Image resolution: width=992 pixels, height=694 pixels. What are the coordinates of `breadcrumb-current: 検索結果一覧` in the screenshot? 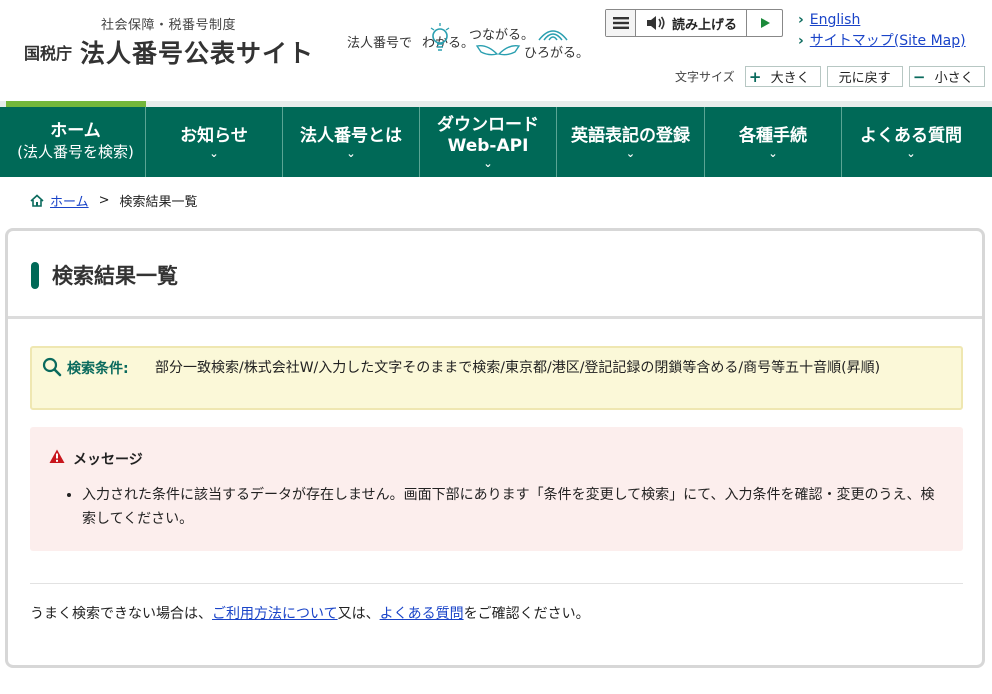 It's located at (158, 202).